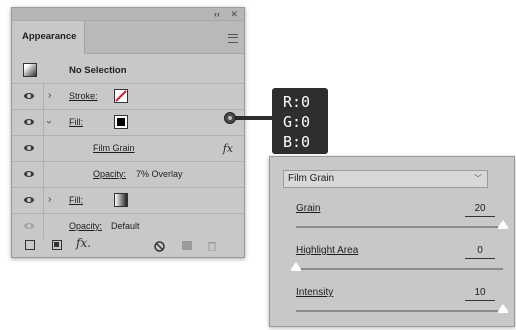  Describe the element at coordinates (30, 245) in the screenshot. I see `add-stroke-icon` at that location.